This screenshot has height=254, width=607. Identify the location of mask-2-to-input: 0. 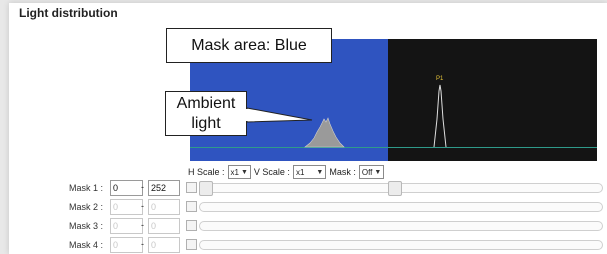
(164, 207).